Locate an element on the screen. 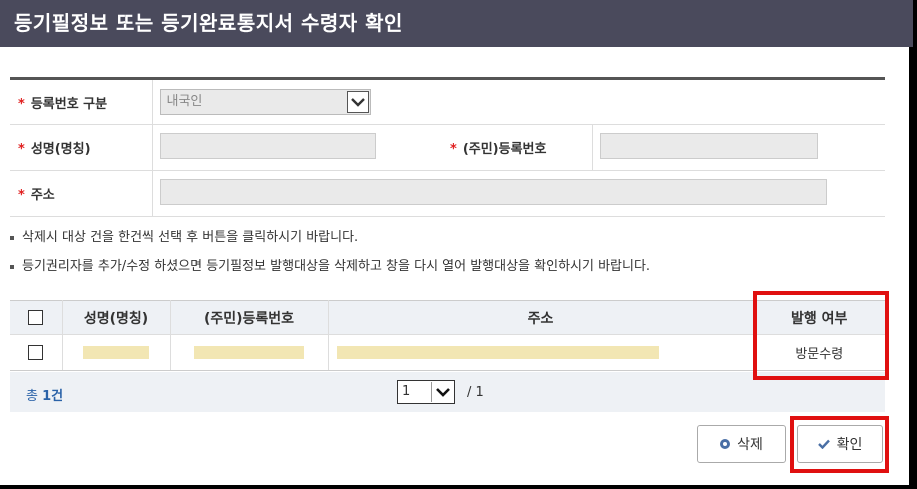 The image size is (917, 489). check-icon is located at coordinates (823, 444).